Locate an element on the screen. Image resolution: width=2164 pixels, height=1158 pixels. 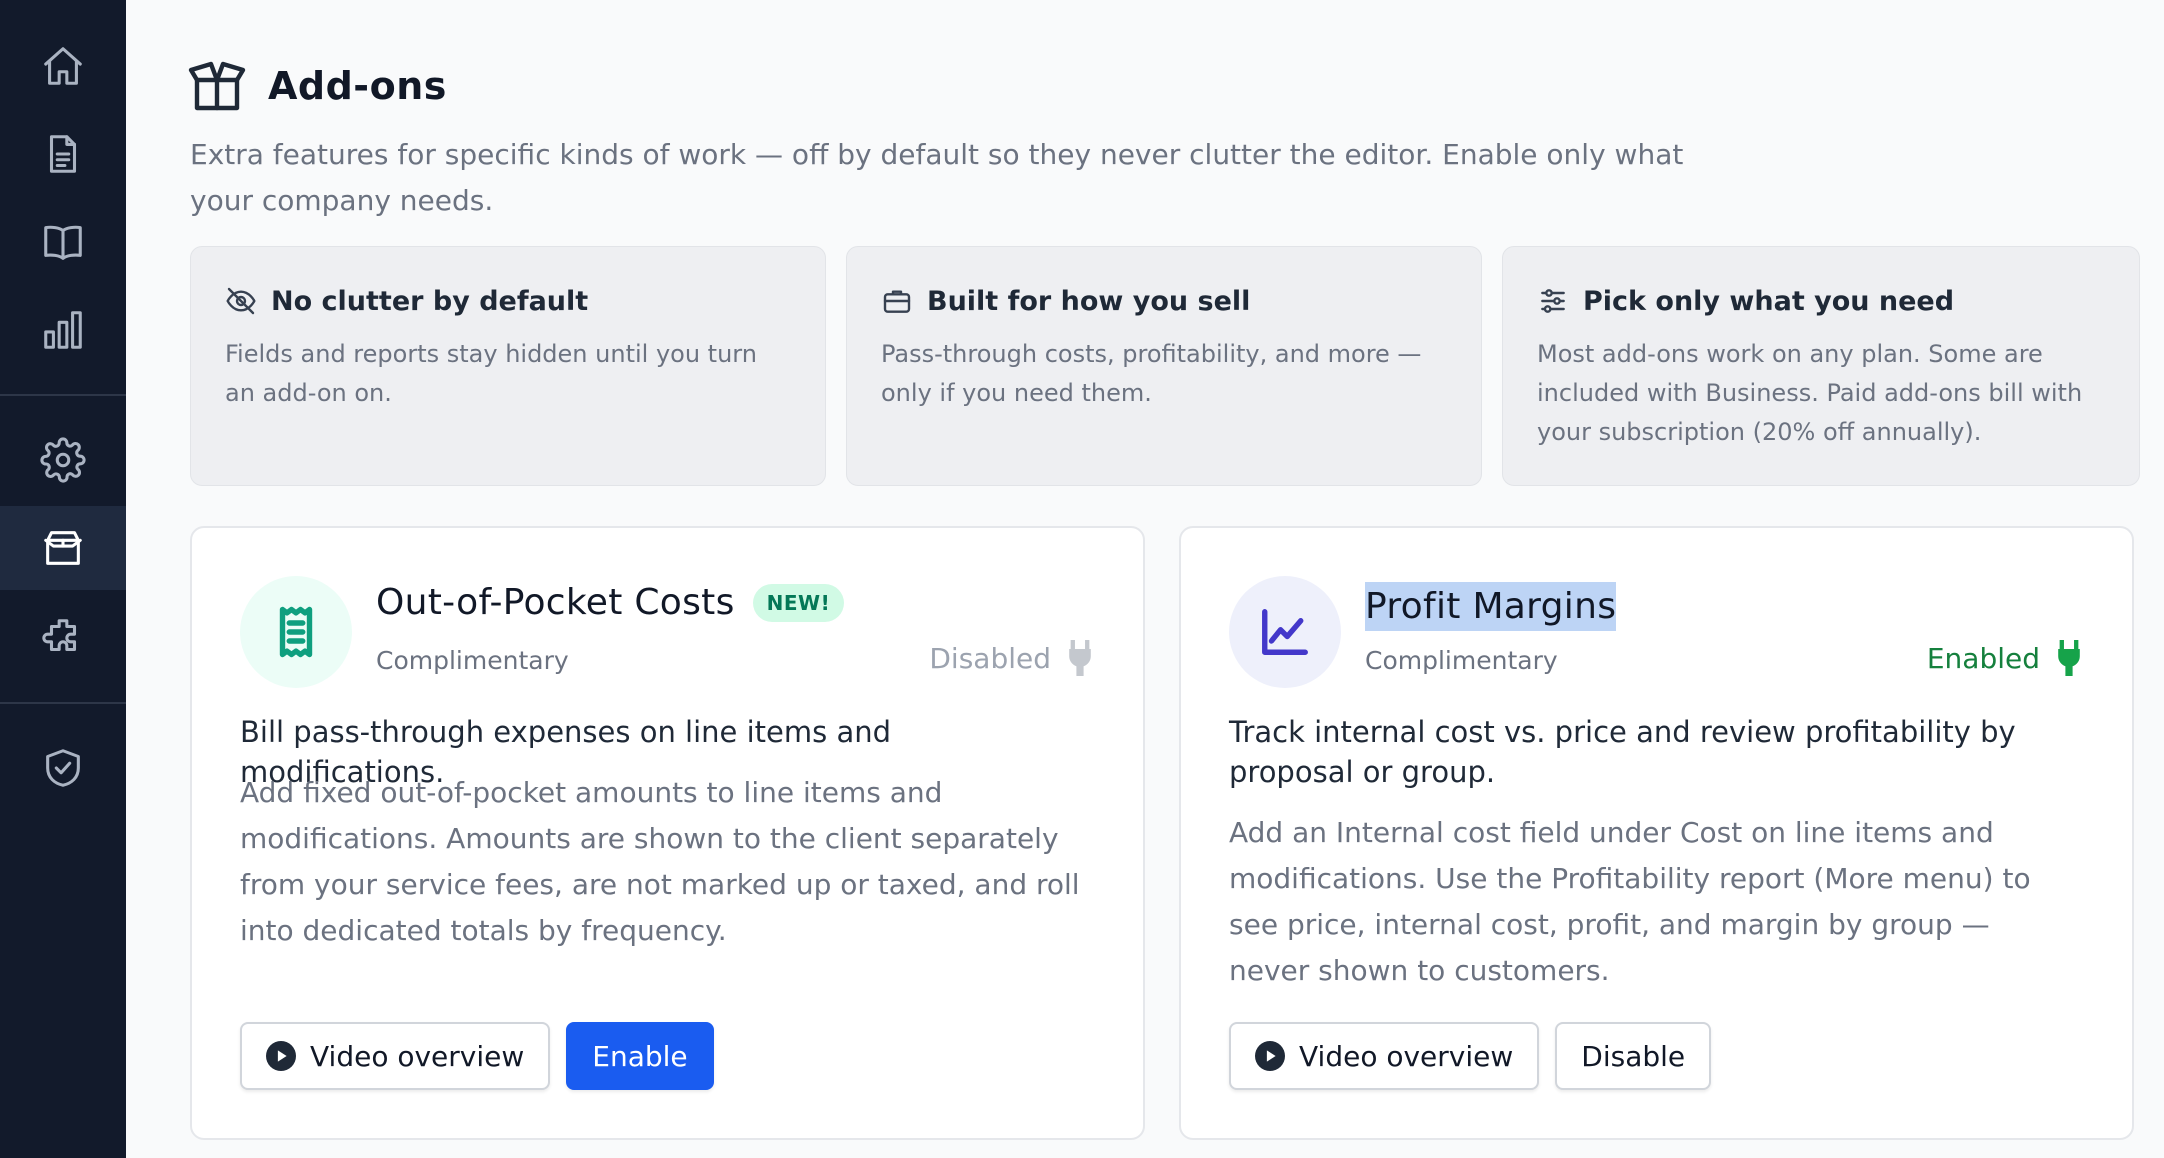
feature-title: Pick only what you need is located at coordinates (1769, 301).